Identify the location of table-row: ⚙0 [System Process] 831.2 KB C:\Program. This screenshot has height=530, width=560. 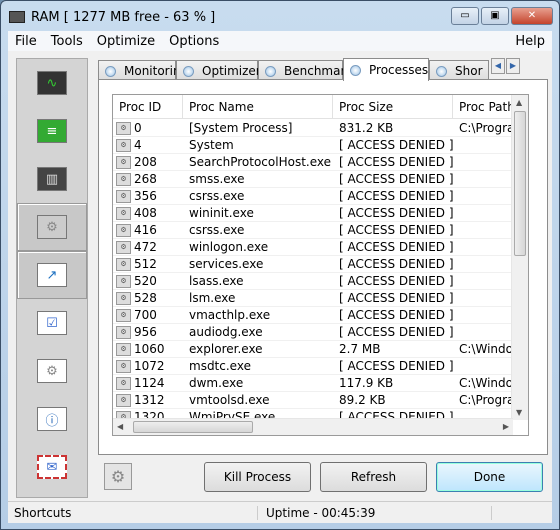
(313, 128).